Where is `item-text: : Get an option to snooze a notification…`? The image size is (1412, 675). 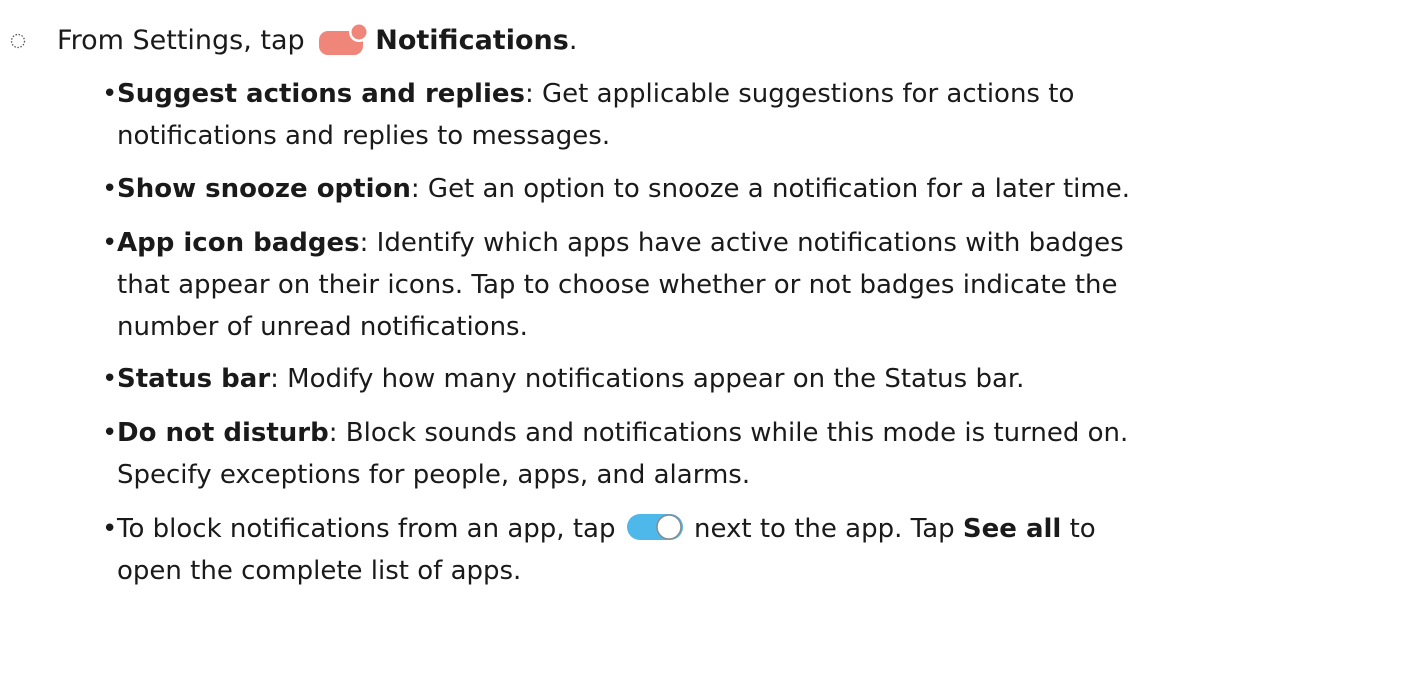
item-text: : Get an option to snooze a notification… is located at coordinates (770, 189).